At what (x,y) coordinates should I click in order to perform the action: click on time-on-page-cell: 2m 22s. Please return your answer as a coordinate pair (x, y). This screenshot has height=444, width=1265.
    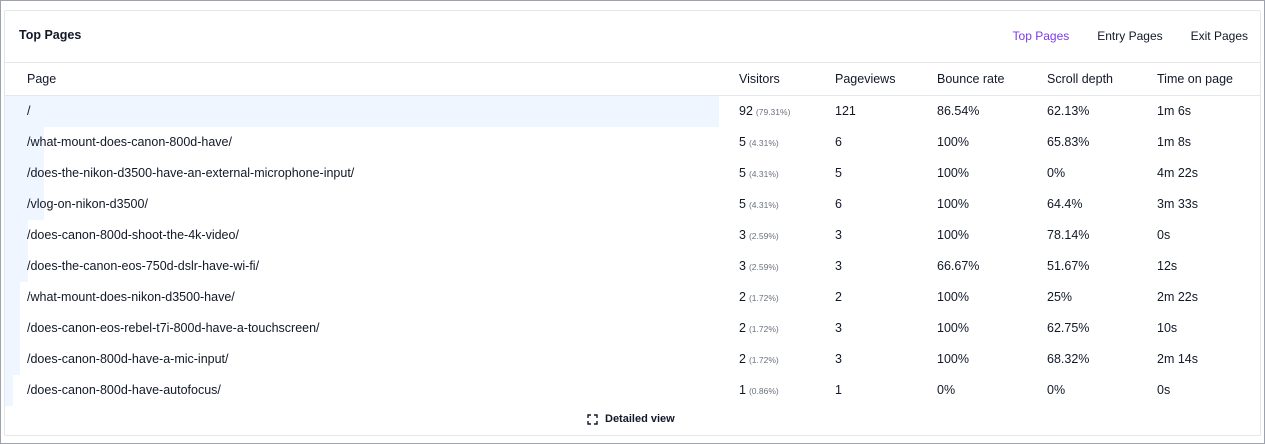
    Looking at the image, I should click on (1177, 297).